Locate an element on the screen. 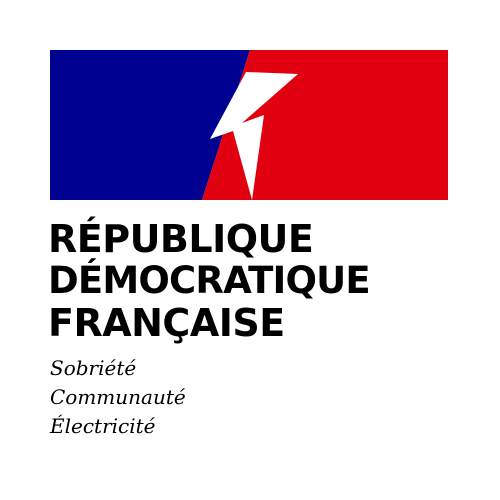 This screenshot has width=500, height=500. title-line-2: DÉMOCRATIQUE is located at coordinates (209, 280).